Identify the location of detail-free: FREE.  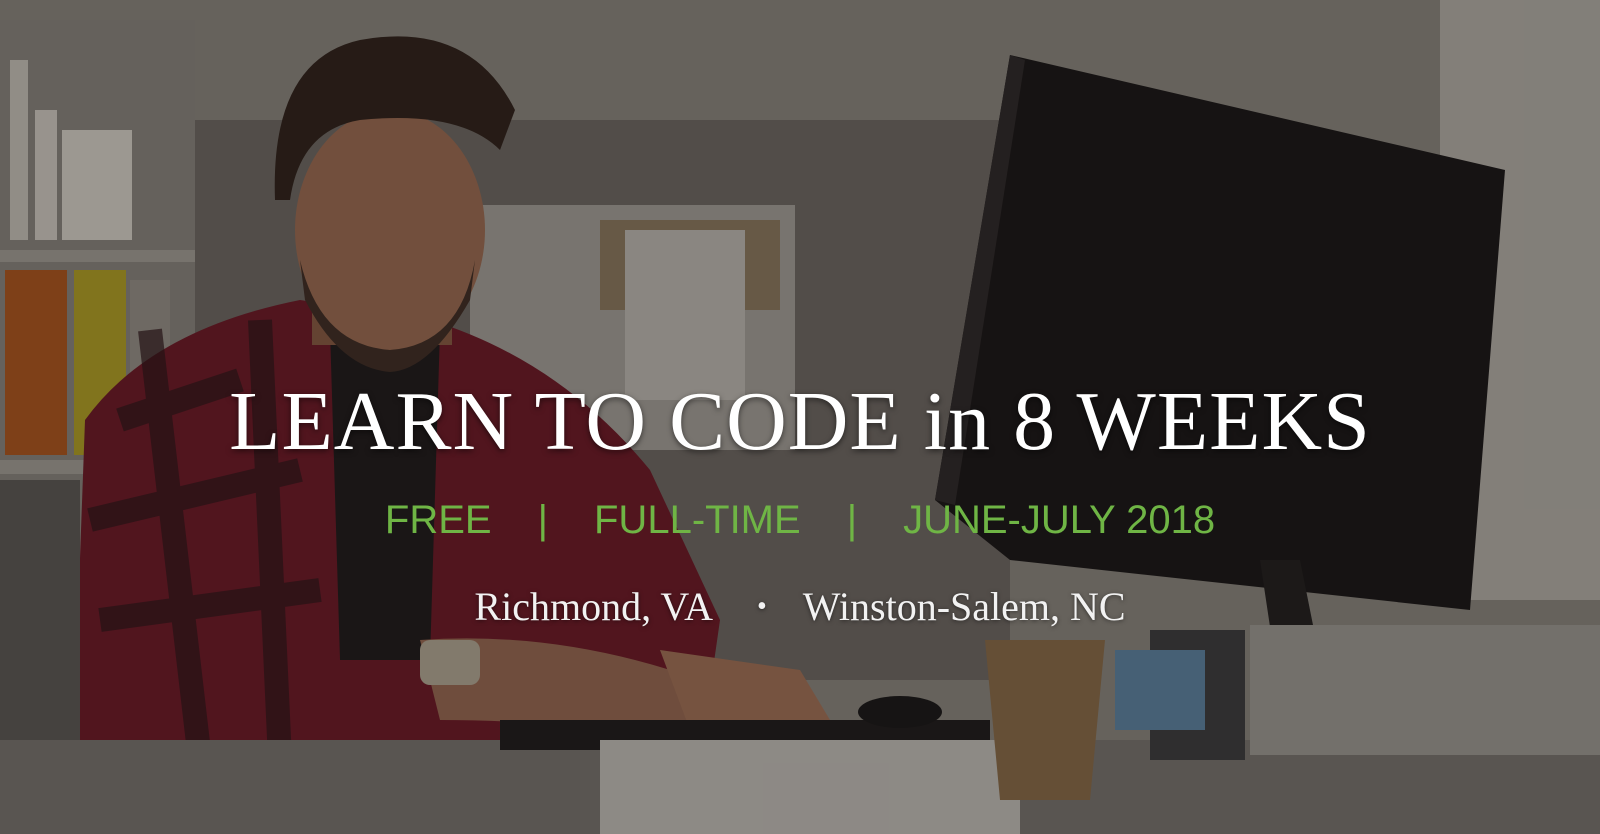
(438, 520).